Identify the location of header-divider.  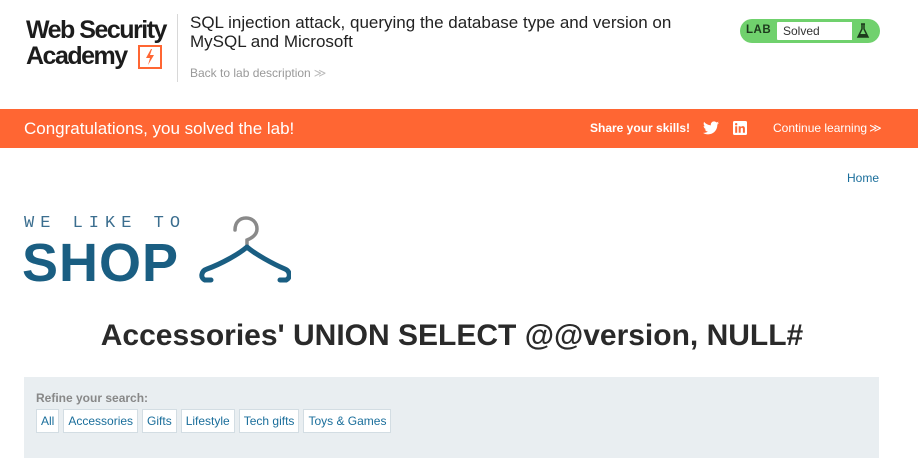
(177, 48).